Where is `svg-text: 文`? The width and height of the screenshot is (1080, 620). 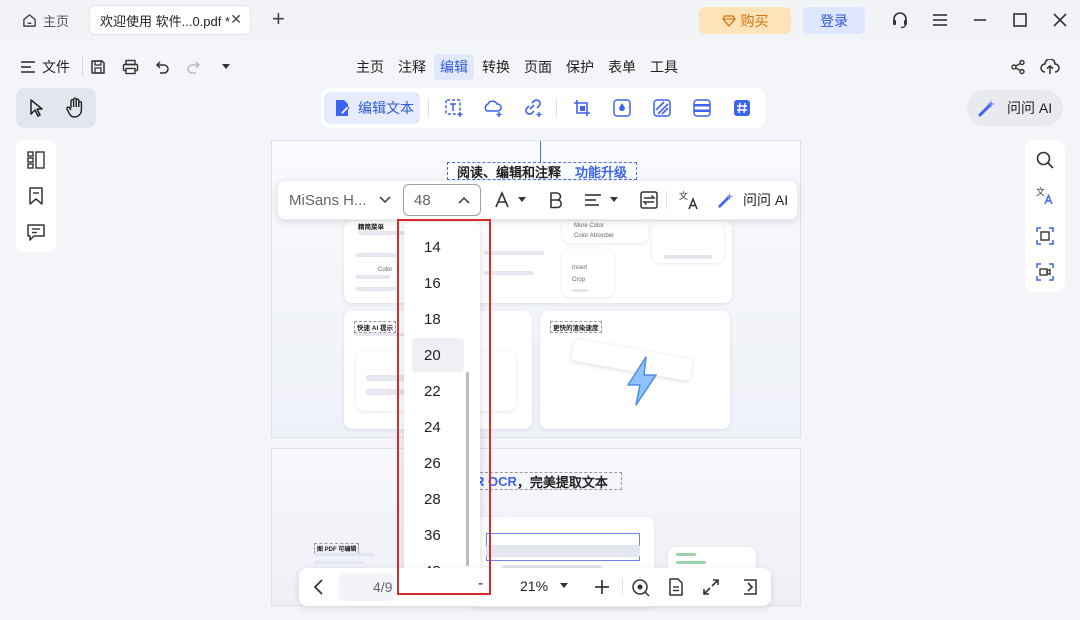 svg-text: 文 is located at coordinates (1040, 192).